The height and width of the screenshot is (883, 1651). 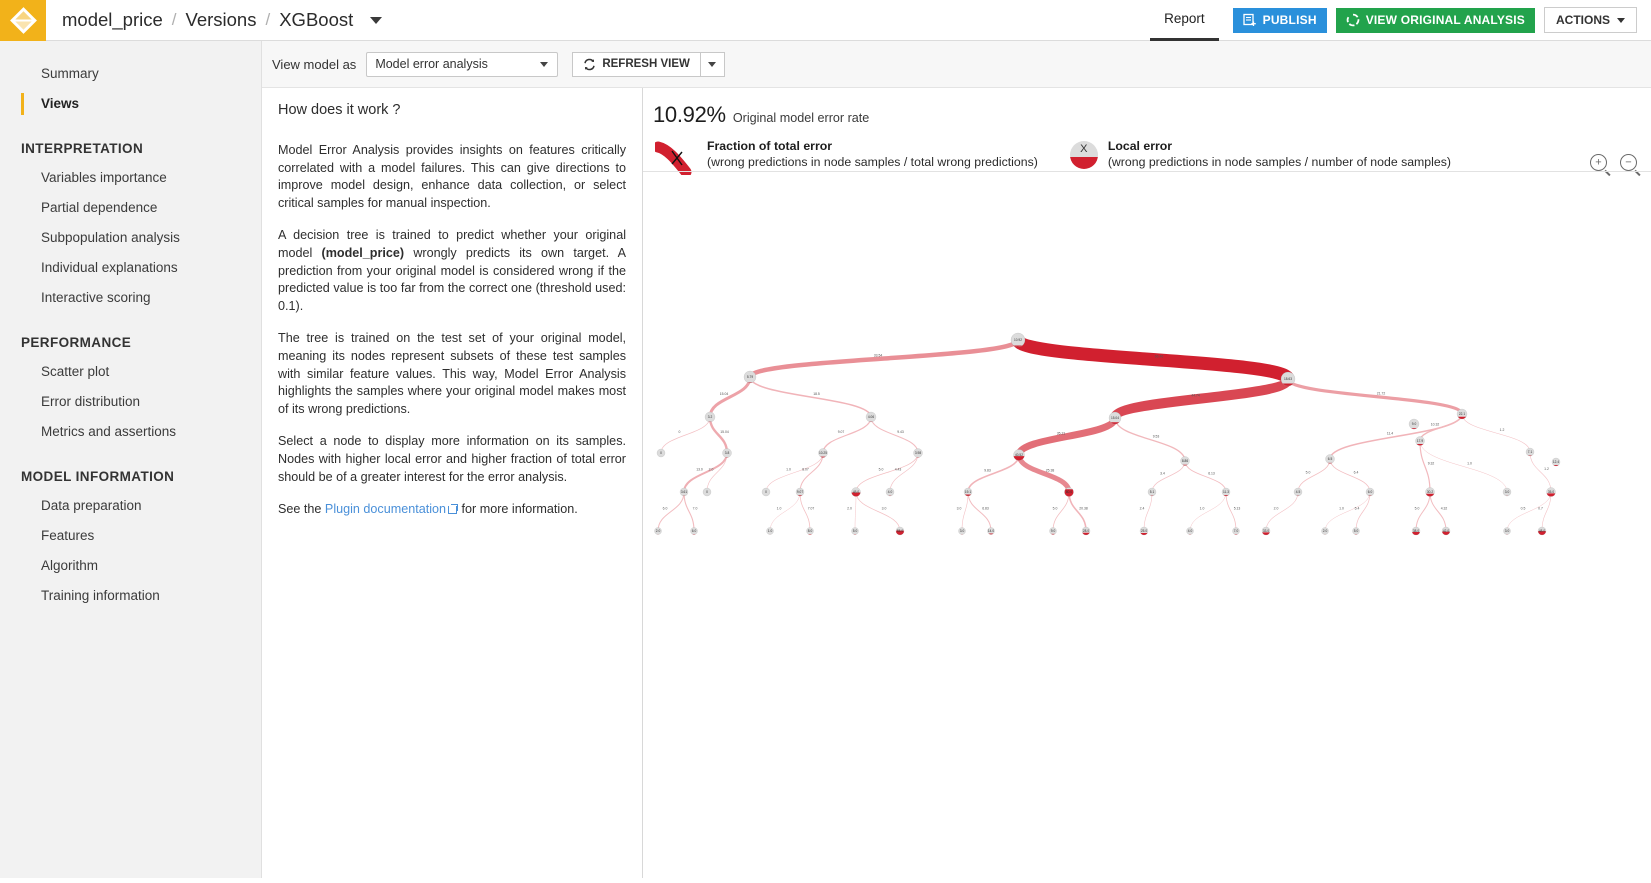 I want to click on view-model-as-select: Model error analysis, so click(x=462, y=64).